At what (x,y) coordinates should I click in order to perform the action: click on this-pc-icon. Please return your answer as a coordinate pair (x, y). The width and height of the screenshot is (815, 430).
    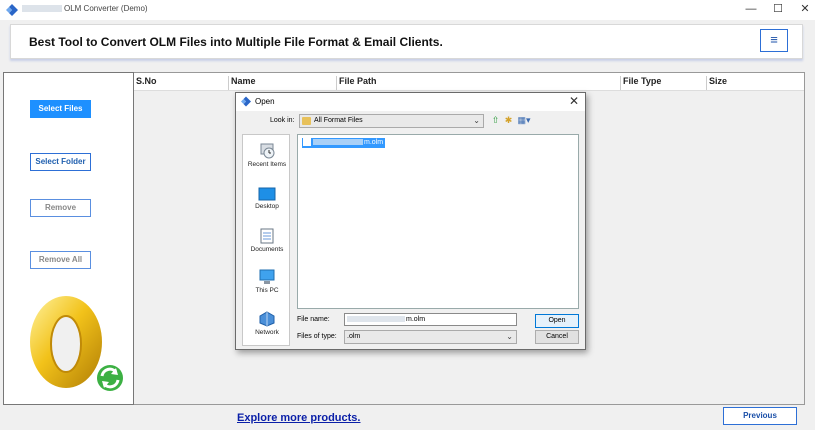
    Looking at the image, I should click on (267, 276).